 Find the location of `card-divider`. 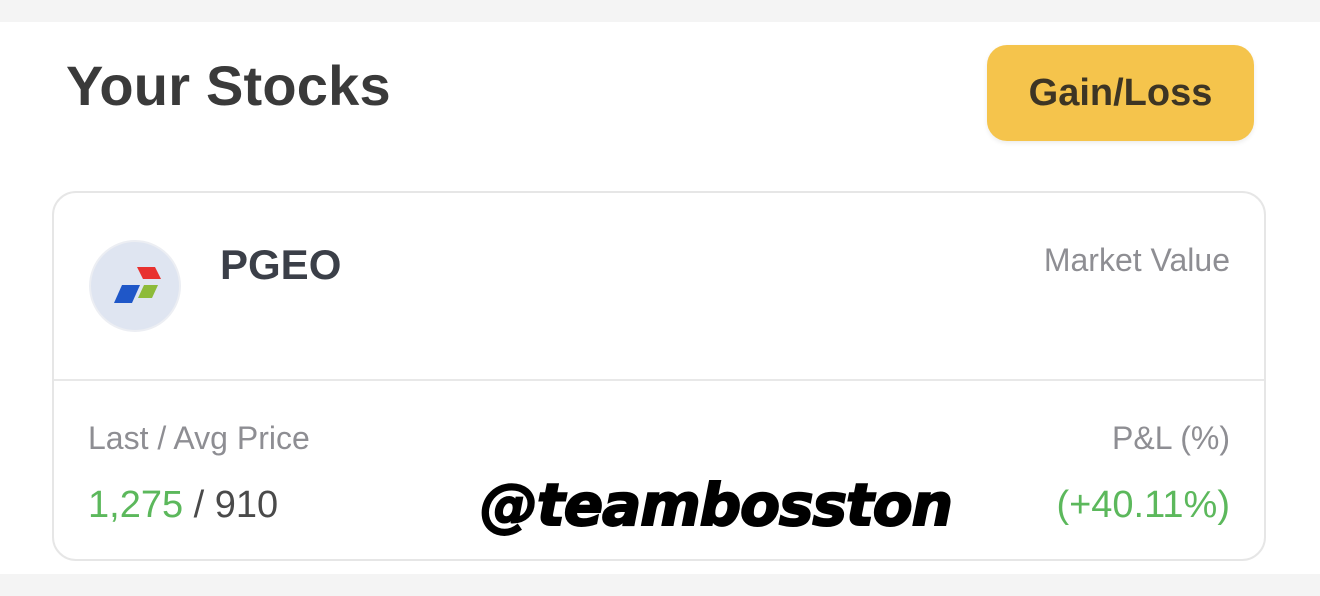

card-divider is located at coordinates (659, 380).